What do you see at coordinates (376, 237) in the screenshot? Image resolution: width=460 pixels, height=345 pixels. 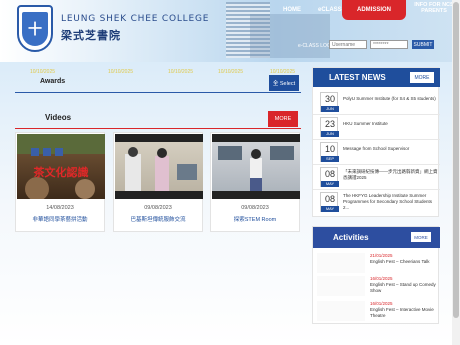 I see `activities-header: Activities MORE` at bounding box center [376, 237].